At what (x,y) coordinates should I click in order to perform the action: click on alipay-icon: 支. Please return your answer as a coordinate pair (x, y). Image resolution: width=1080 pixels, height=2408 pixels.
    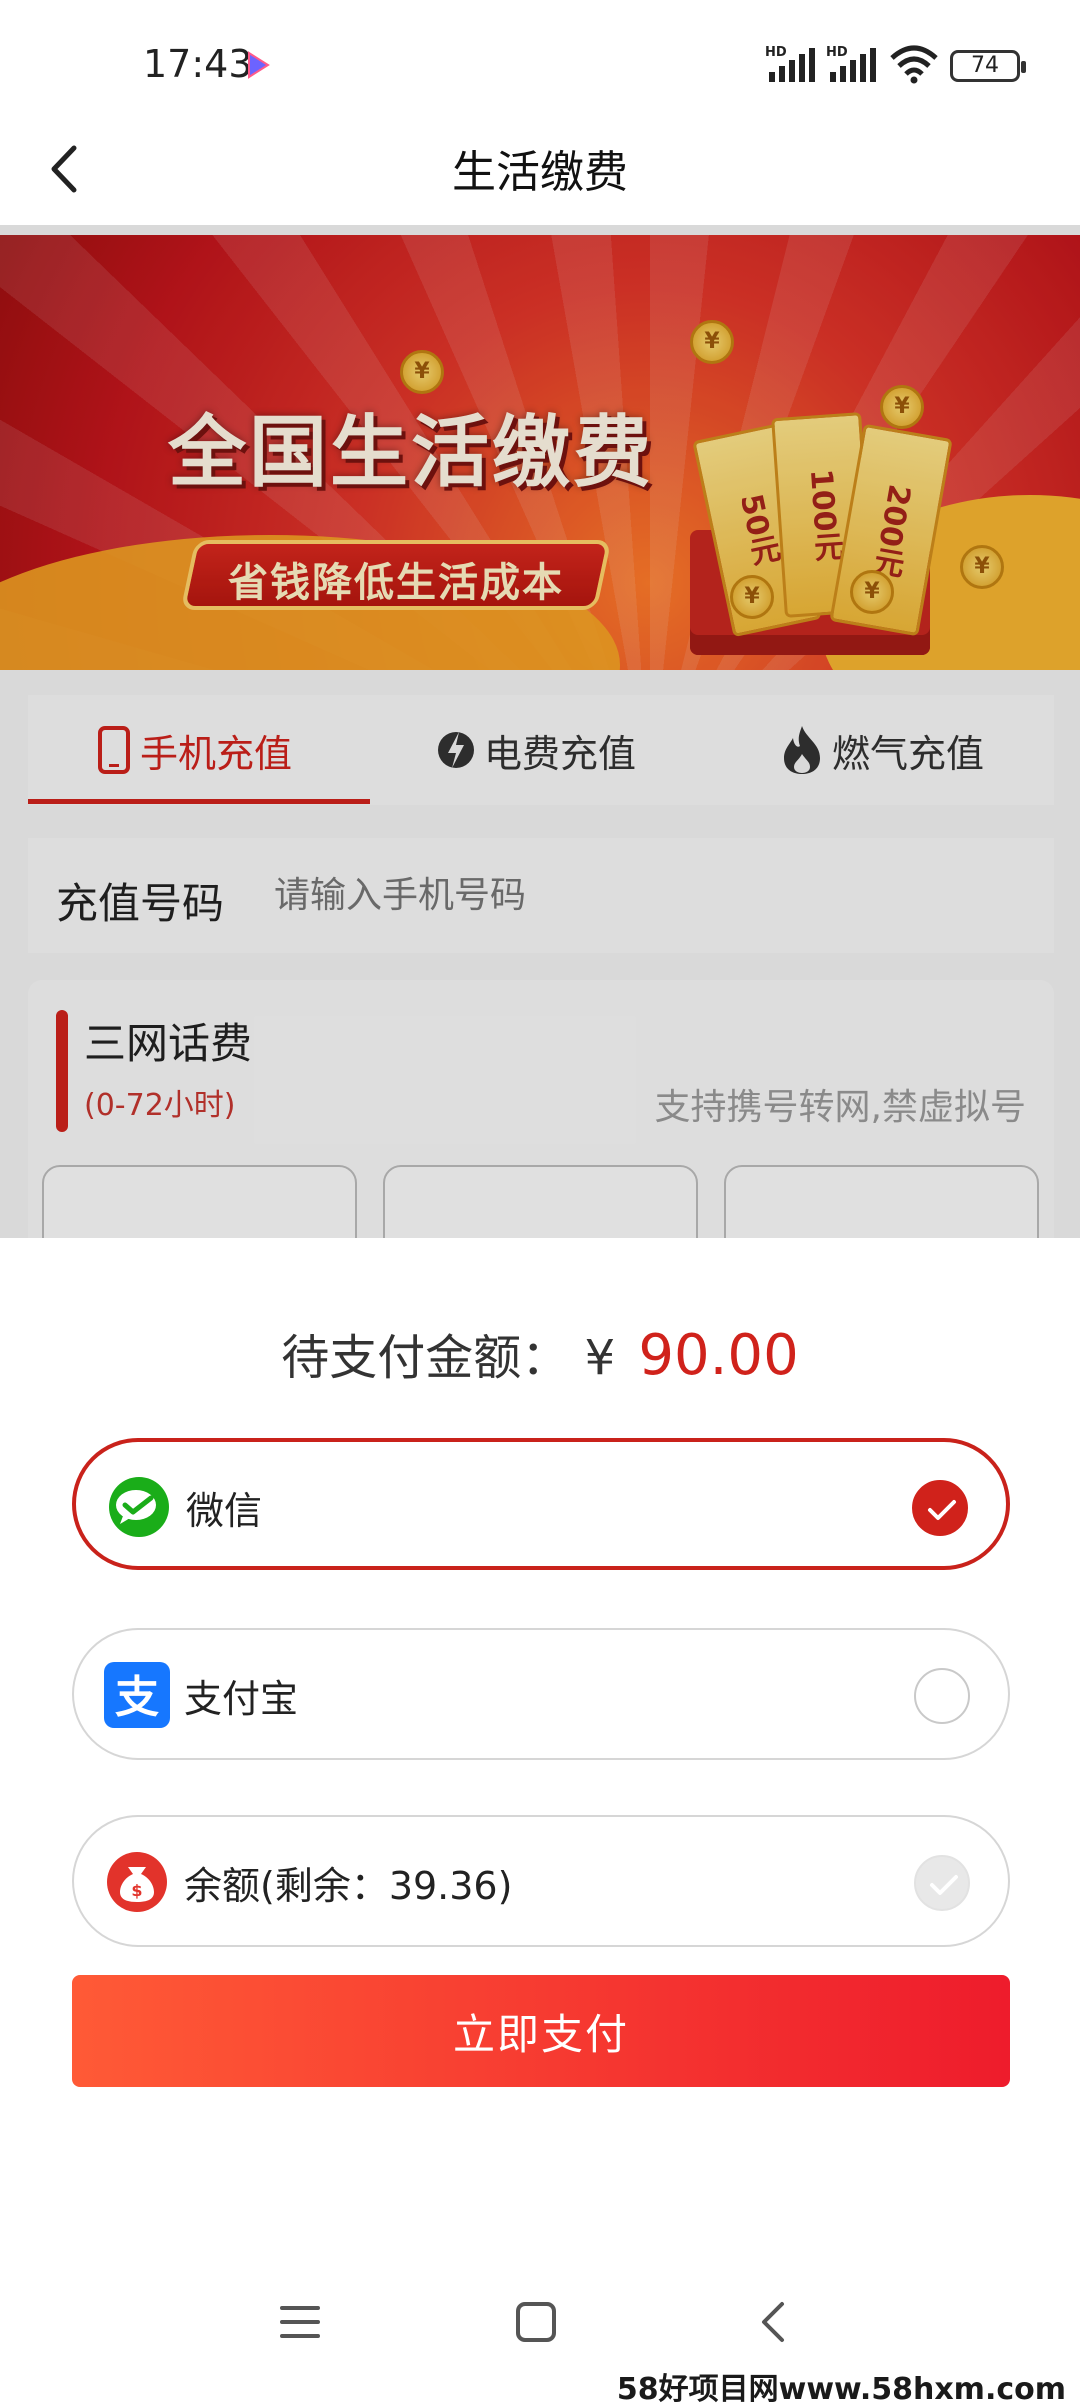
    Looking at the image, I should click on (137, 1695).